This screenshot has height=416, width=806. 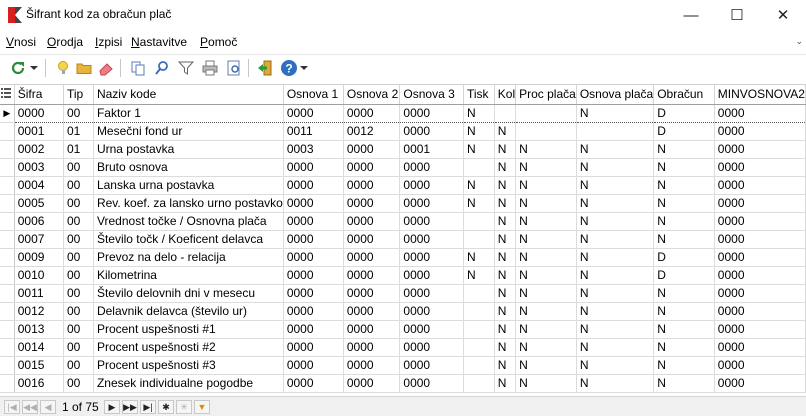 I want to click on cell-sifra: 0006, so click(x=39, y=221).